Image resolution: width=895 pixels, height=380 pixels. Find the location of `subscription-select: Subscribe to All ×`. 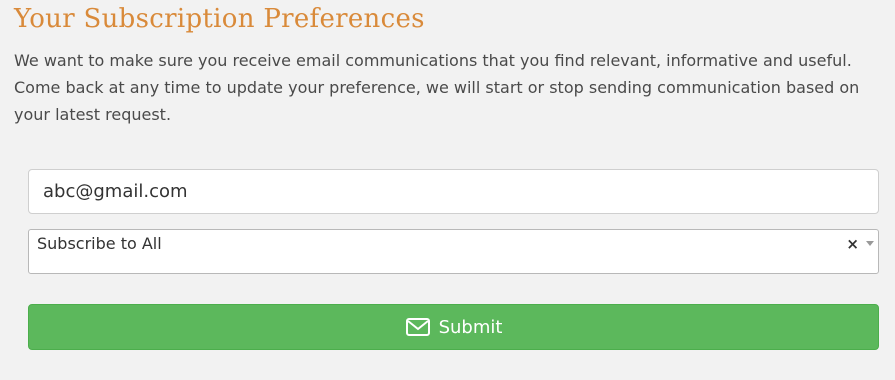

subscription-select: Subscribe to All × is located at coordinates (453, 251).